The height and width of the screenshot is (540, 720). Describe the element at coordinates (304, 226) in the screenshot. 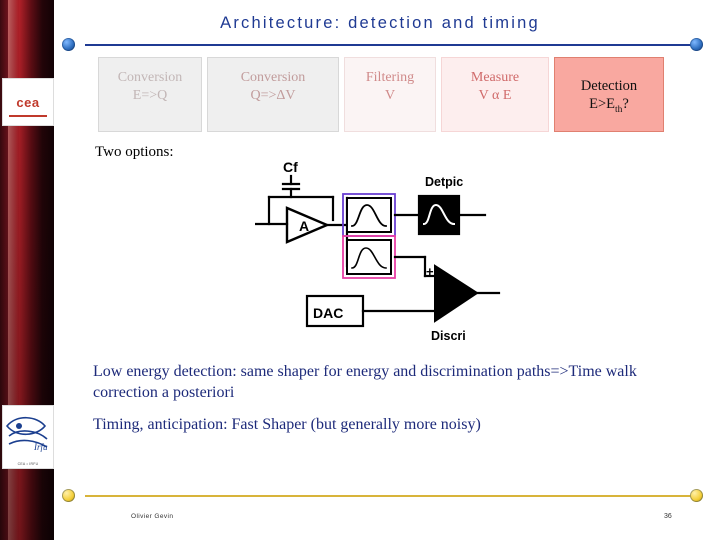

I see `label-amplifier: A` at that location.